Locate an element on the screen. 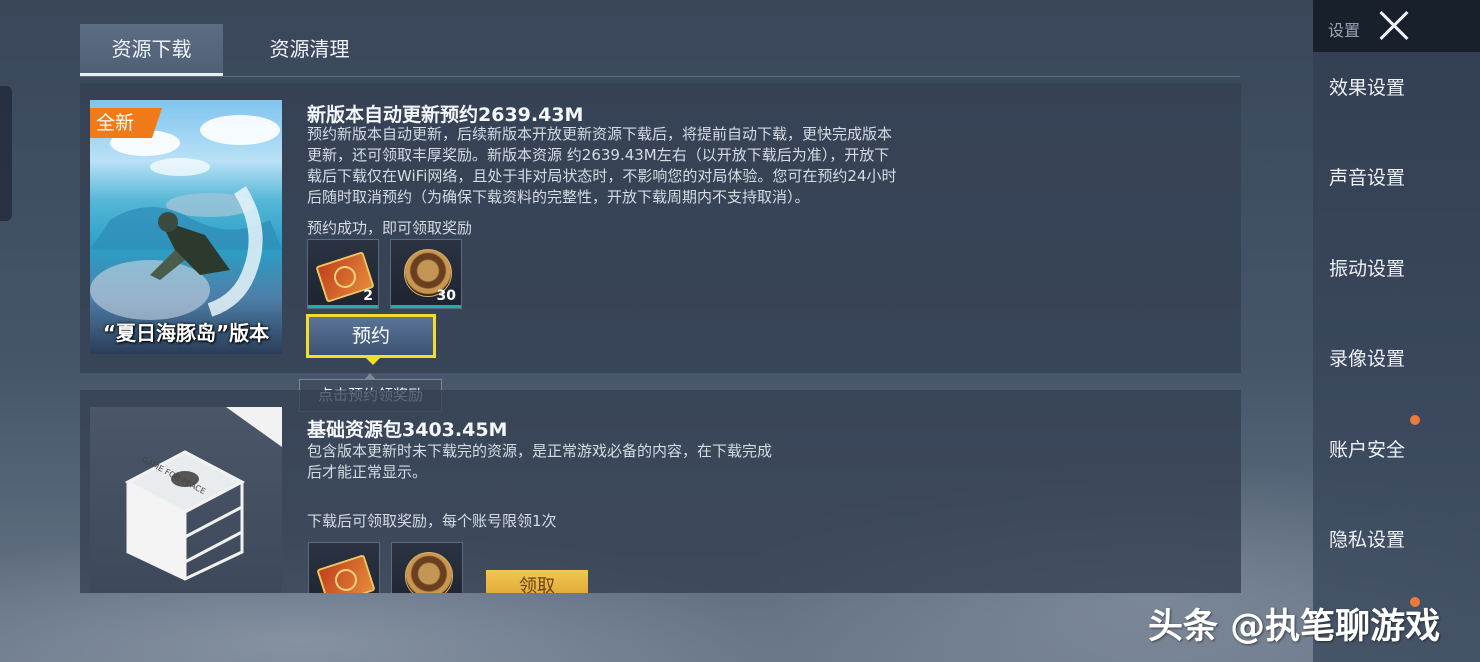 Image resolution: width=1480 pixels, height=662 pixels. download-reward-note: 下载后可领取奖励，每个账号限领1次 is located at coordinates (432, 521).